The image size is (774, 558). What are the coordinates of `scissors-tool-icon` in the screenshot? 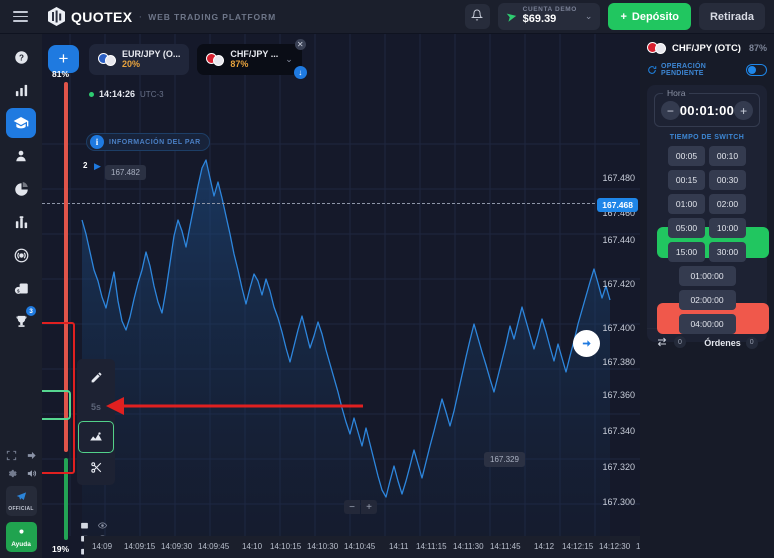 It's located at (96, 467).